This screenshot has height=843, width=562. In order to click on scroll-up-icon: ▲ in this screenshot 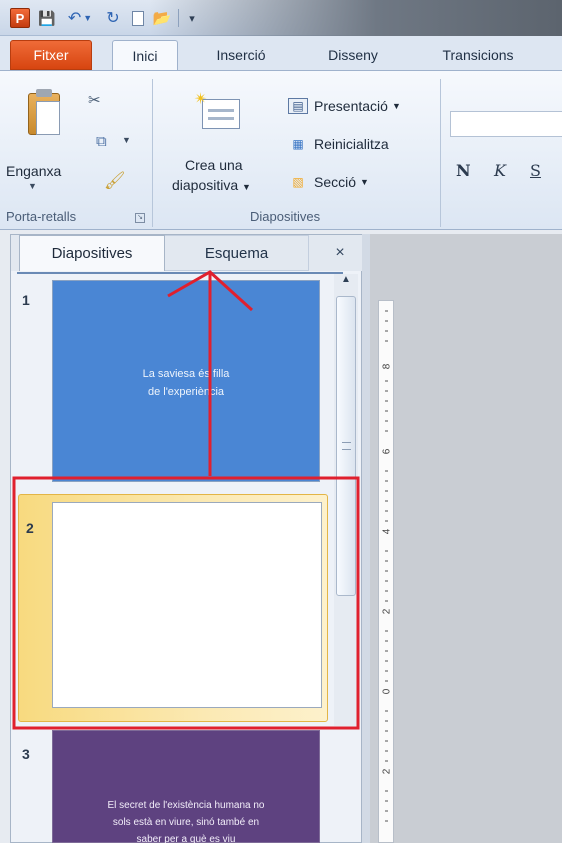, I will do `click(346, 283)`.